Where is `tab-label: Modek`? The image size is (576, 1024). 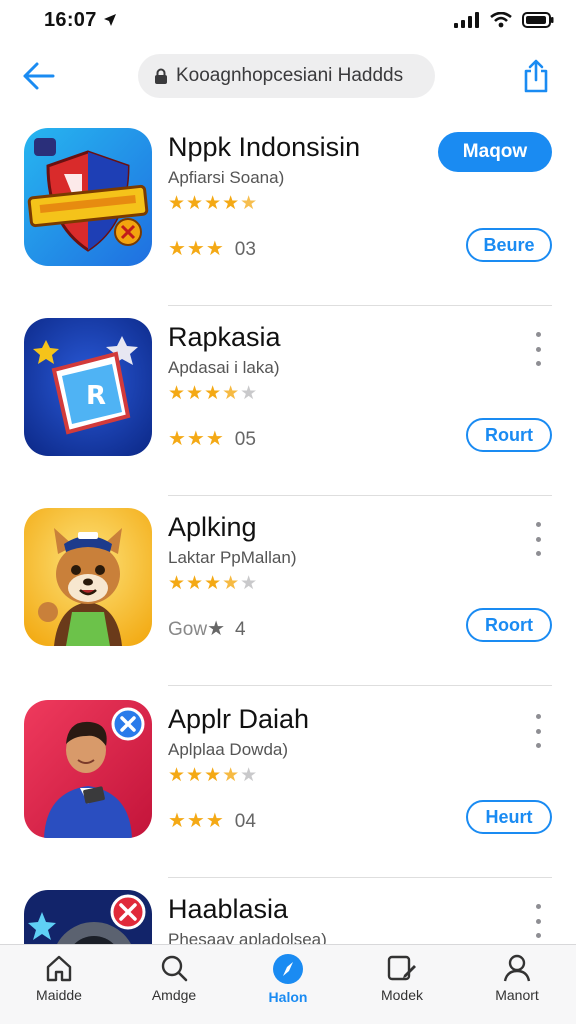 tab-label: Modek is located at coordinates (402, 995).